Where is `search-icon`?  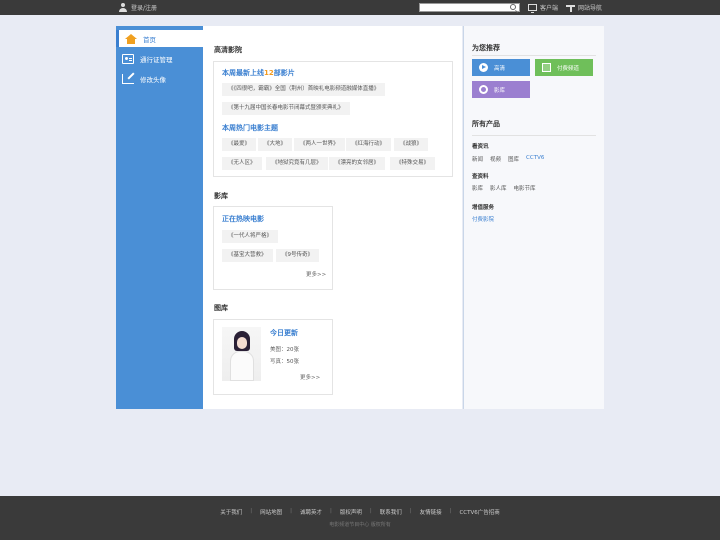
search-icon is located at coordinates (513, 7).